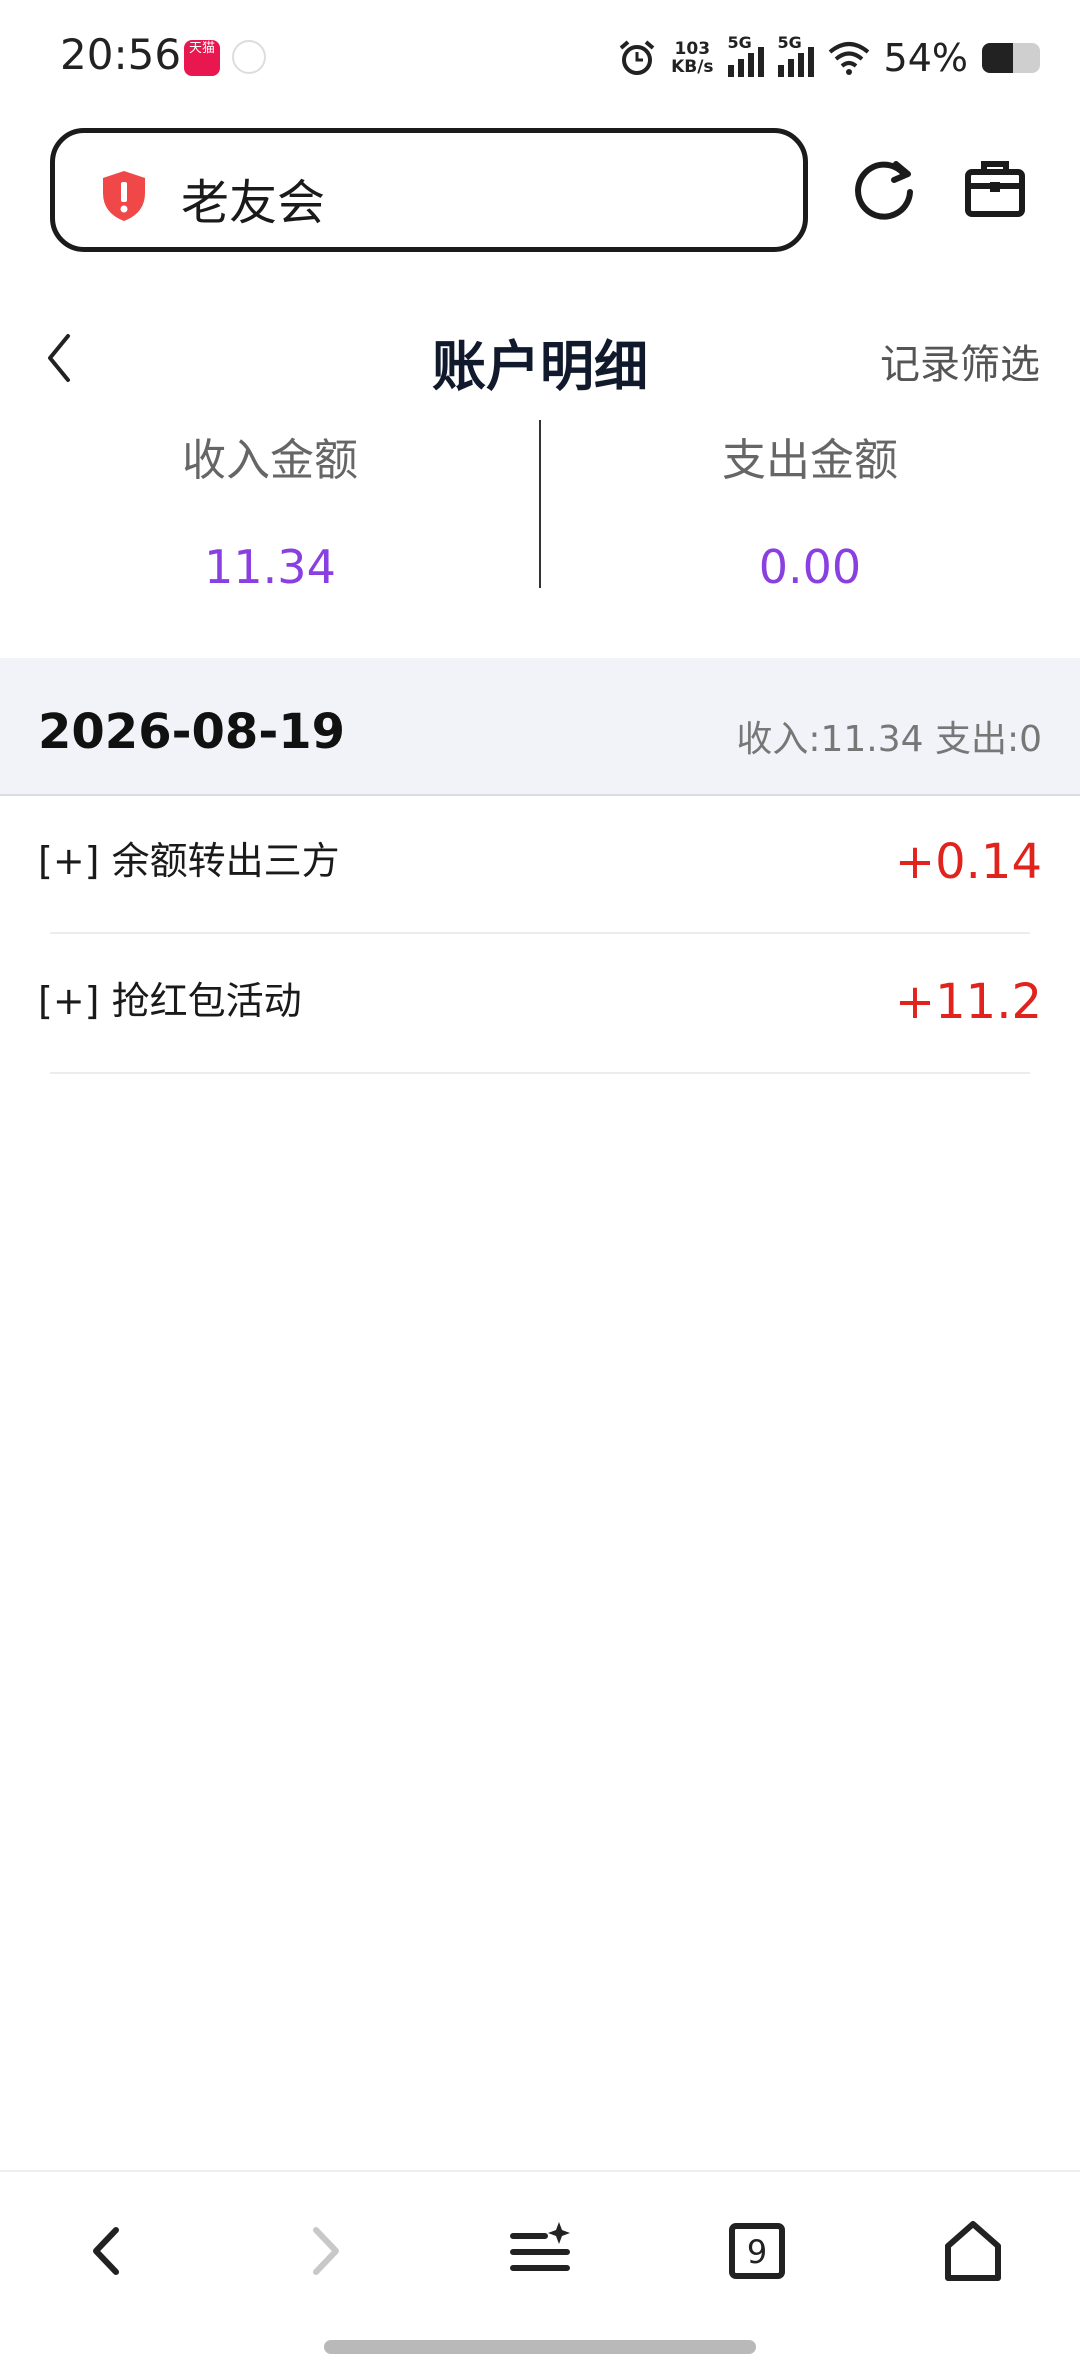  I want to click on nav-forward-icon, so click(325, 2251).